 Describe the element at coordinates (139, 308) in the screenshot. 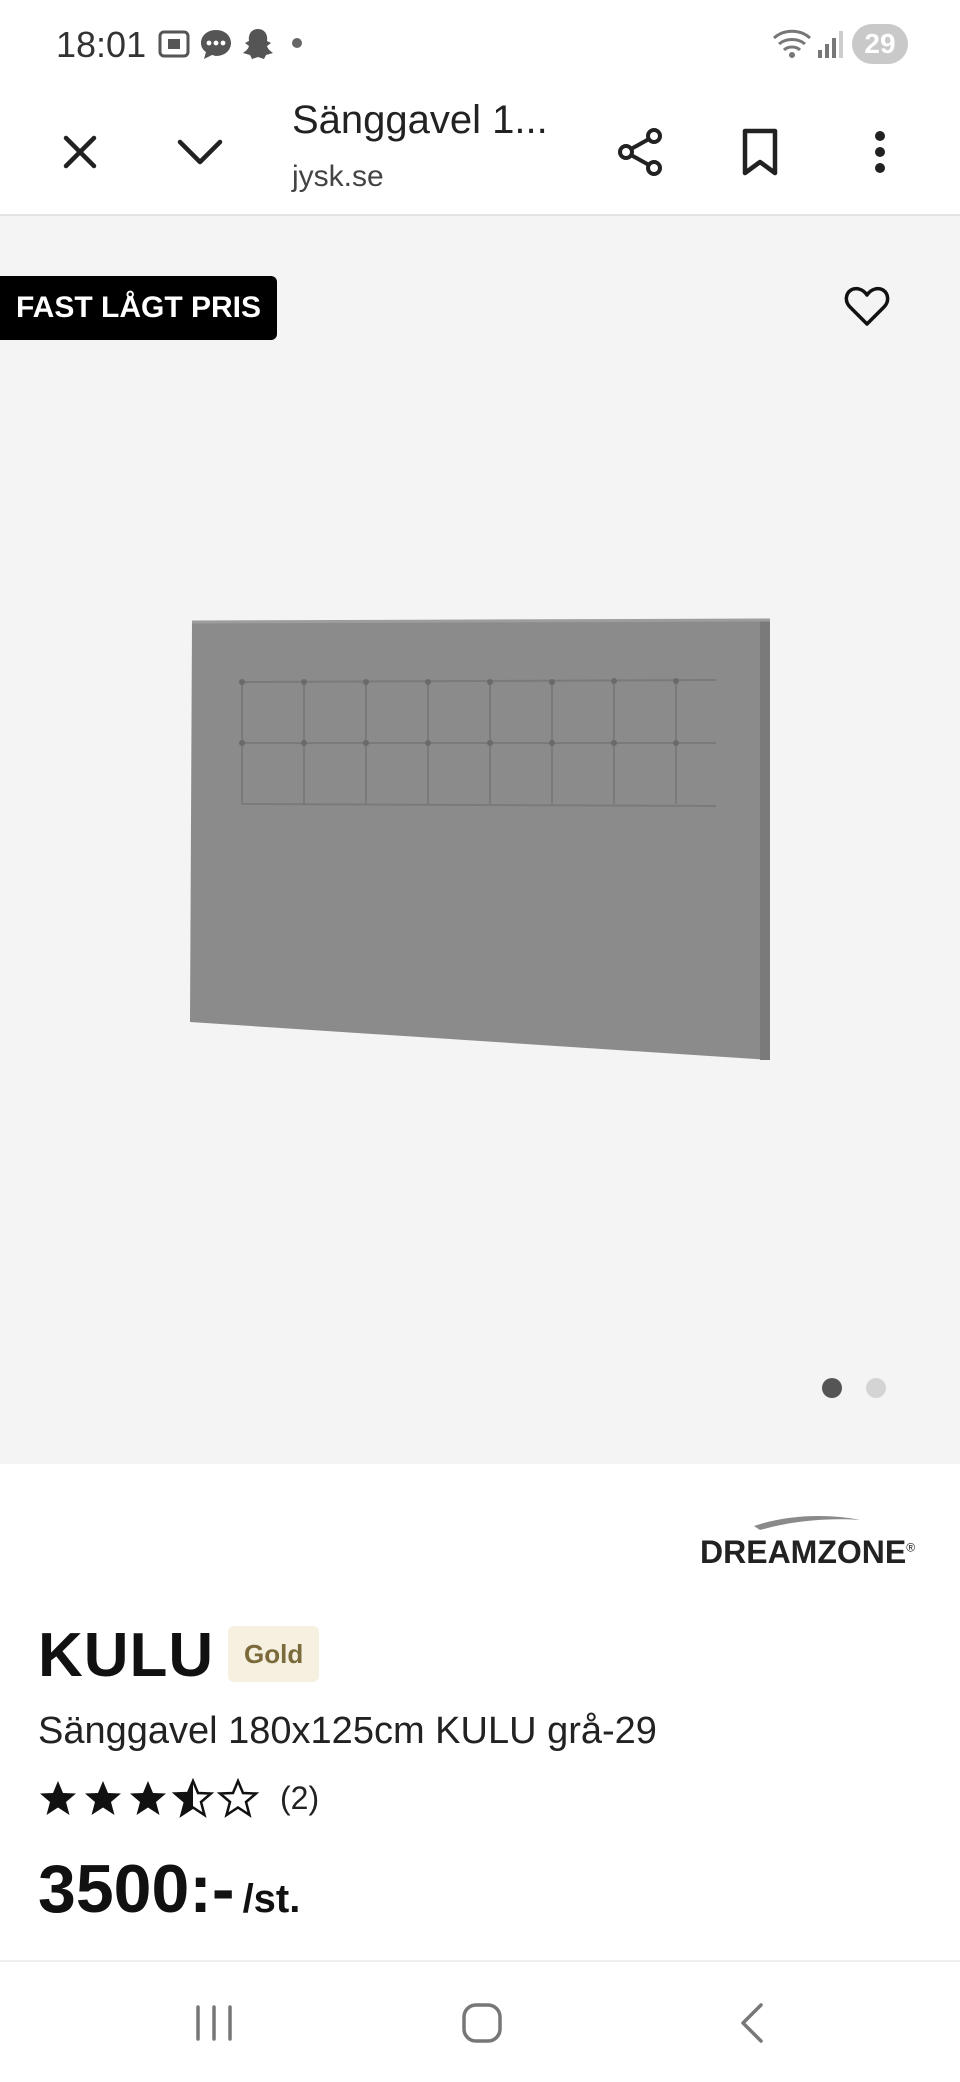

I see `price-badge: FAST LÅGT PRIS` at that location.